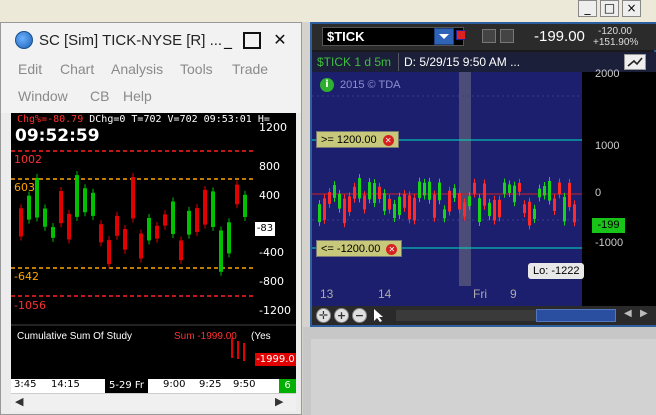 This screenshot has height=415, width=656. What do you see at coordinates (30, 69) in the screenshot?
I see `menu-edit: Edit` at bounding box center [30, 69].